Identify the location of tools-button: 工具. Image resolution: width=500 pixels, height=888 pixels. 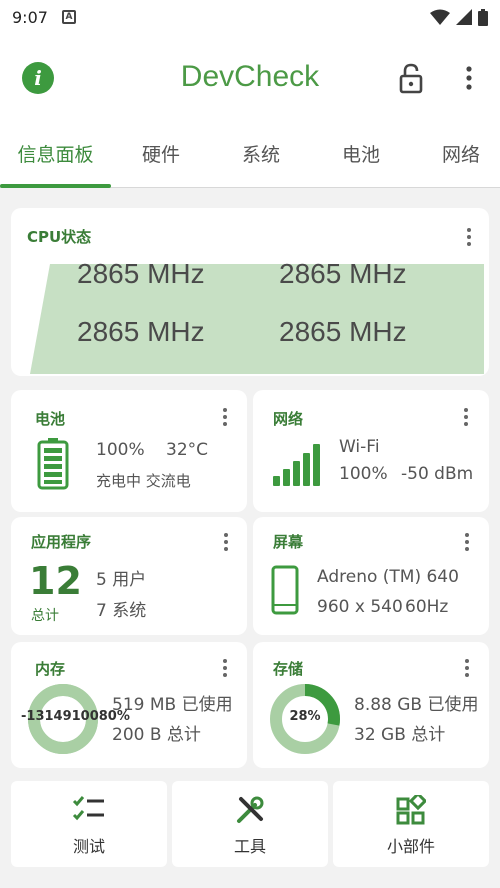
(250, 824).